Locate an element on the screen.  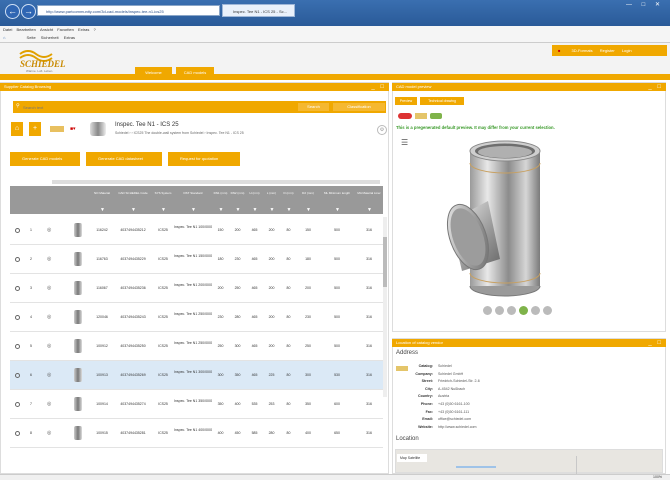
list-menu-icon: ☰ is located at coordinates (404, 142).